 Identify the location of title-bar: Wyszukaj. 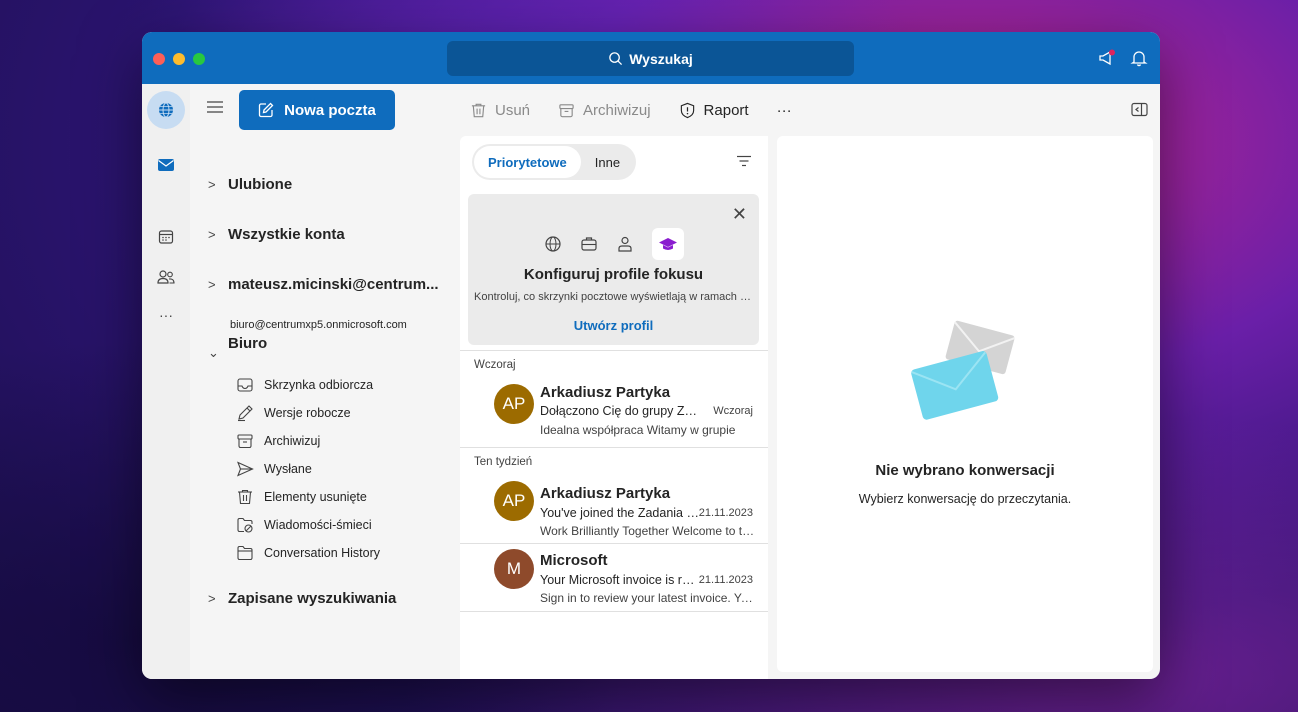
(651, 58).